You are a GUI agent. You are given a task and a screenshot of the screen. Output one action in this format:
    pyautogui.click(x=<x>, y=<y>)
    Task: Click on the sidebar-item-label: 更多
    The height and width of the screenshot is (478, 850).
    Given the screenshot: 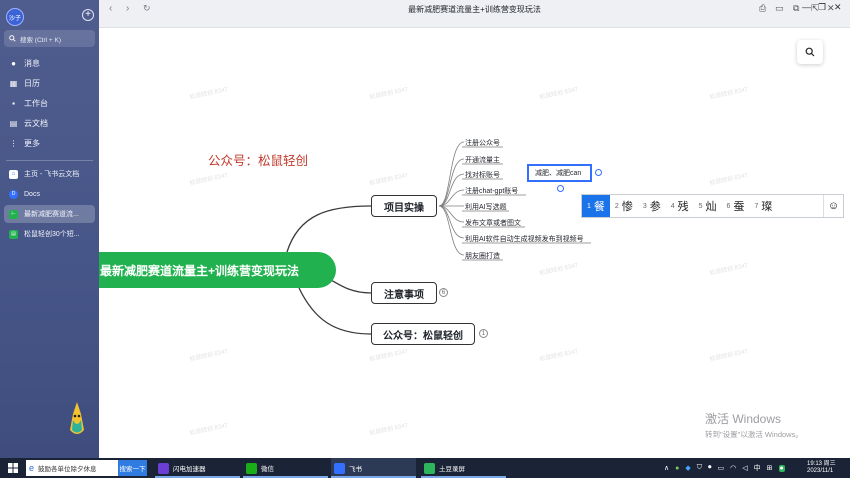 What is the action you would take?
    pyautogui.click(x=32, y=143)
    